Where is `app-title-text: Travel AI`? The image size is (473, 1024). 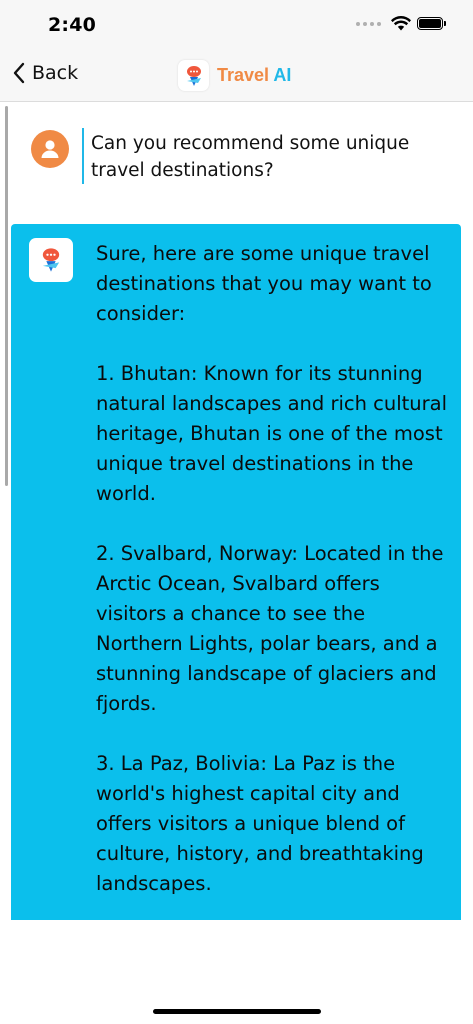 app-title-text: Travel AI is located at coordinates (254, 75).